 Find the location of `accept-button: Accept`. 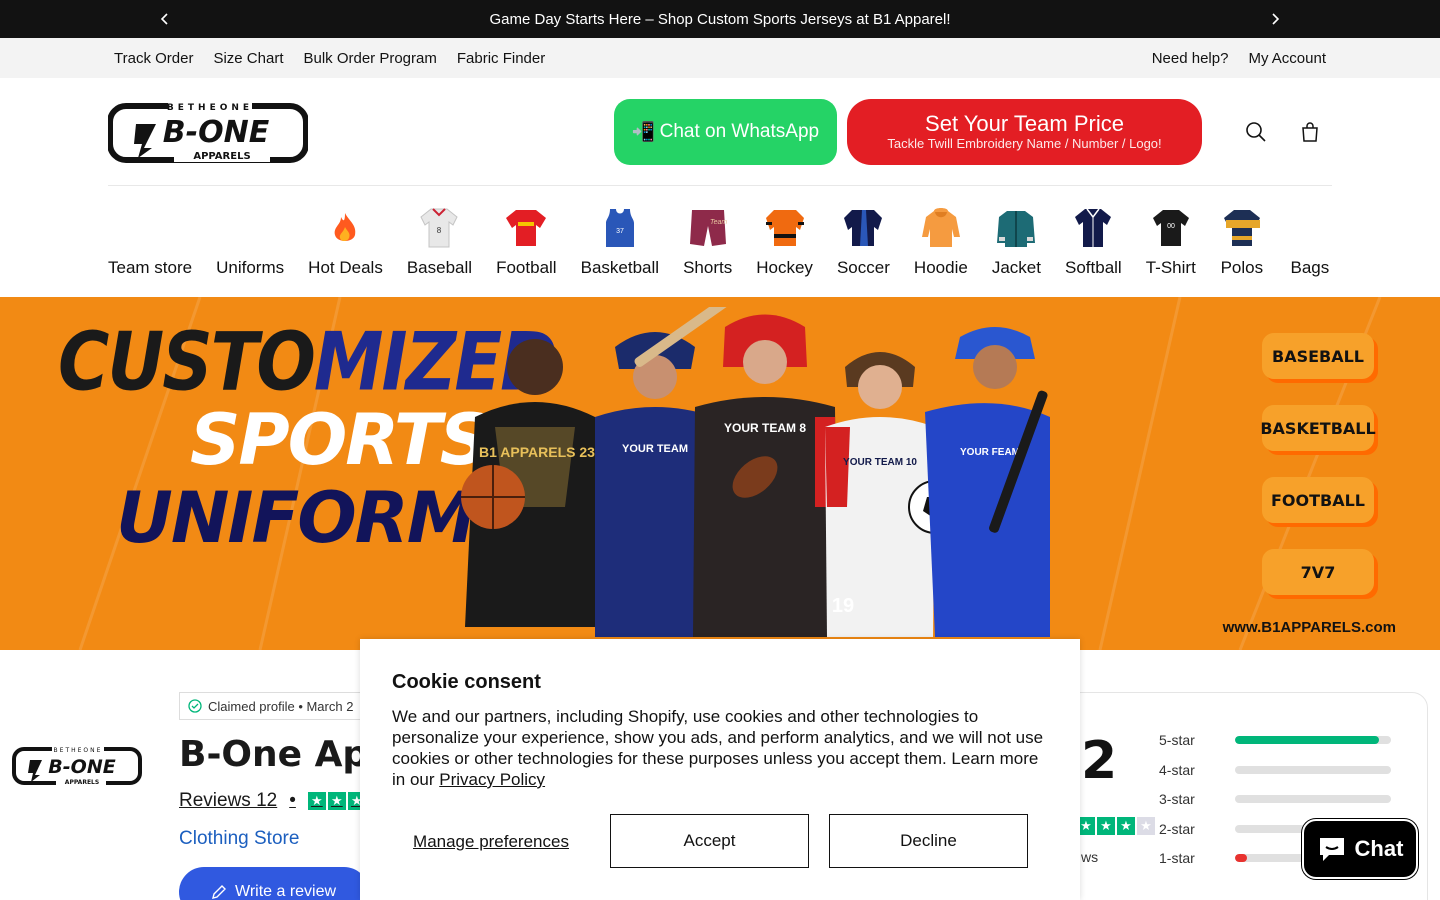

accept-button: Accept is located at coordinates (709, 841).